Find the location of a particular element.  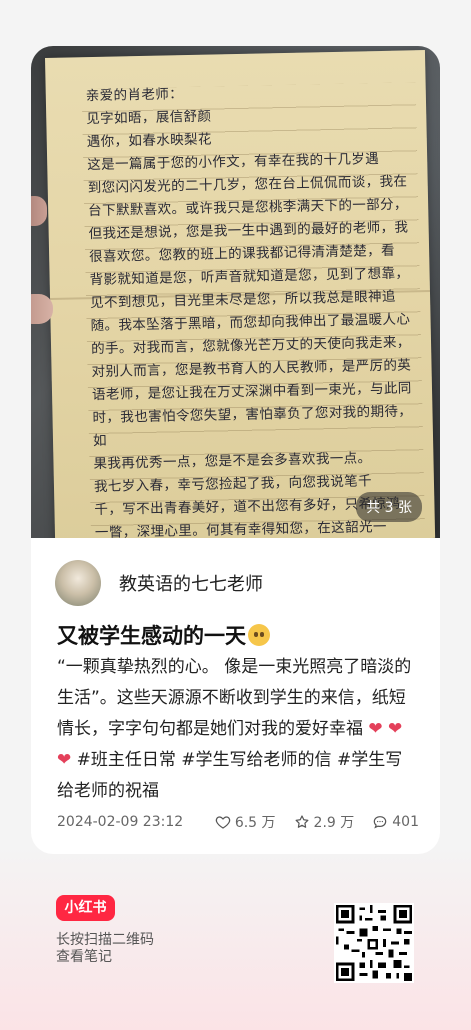

qr-code-icon is located at coordinates (374, 943).